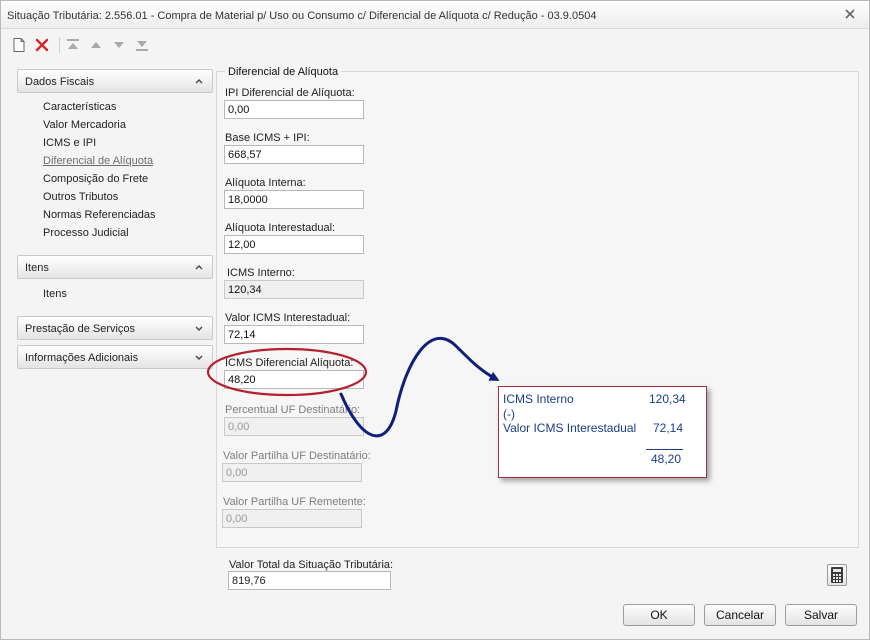 Image resolution: width=870 pixels, height=641 pixels. What do you see at coordinates (309, 580) in the screenshot?
I see `total-input: 819,76` at bounding box center [309, 580].